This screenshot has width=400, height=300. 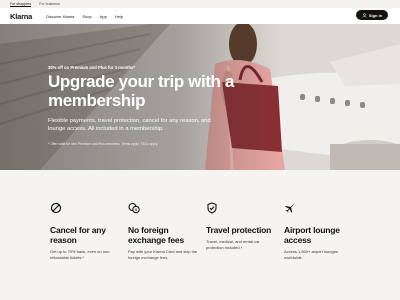 I want to click on audience-bar: For shoppers For business, so click(x=200, y=4).